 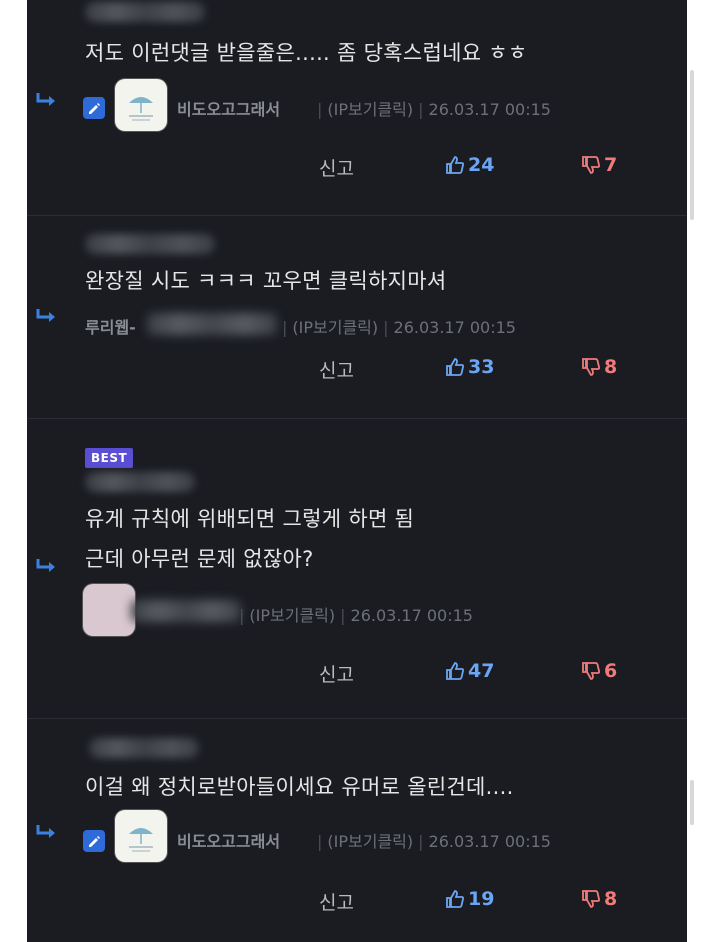 I want to click on comment-text: 저도 이런댓글 받을줄은..... 좀 당혹스럽네요 ㅎㅎ, so click(x=306, y=53).